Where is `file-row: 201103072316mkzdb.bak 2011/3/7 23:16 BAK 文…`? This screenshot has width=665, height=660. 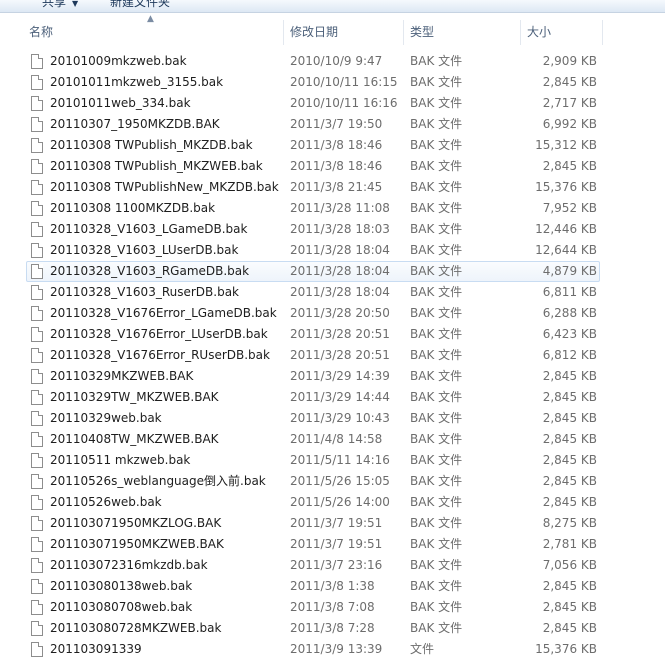
file-row: 201103072316mkzdb.bak 2011/3/7 23:16 BAK 文… is located at coordinates (313, 565).